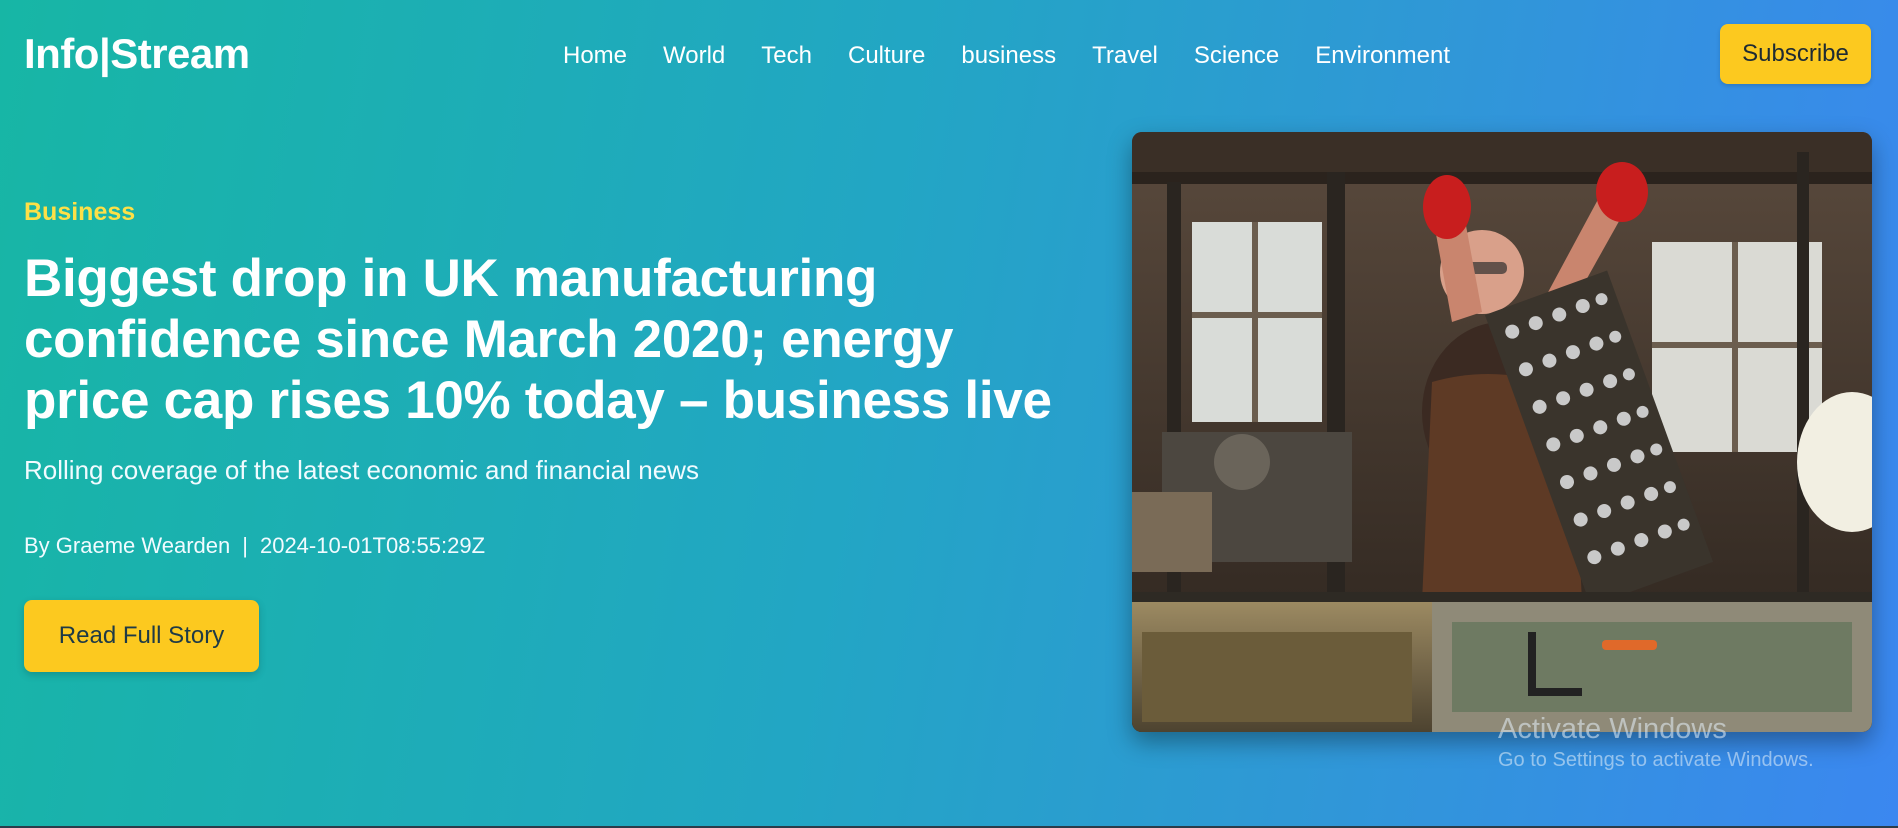 This screenshot has height=828, width=1898. What do you see at coordinates (127, 545) in the screenshot?
I see `article-author: By Graeme Wearden` at bounding box center [127, 545].